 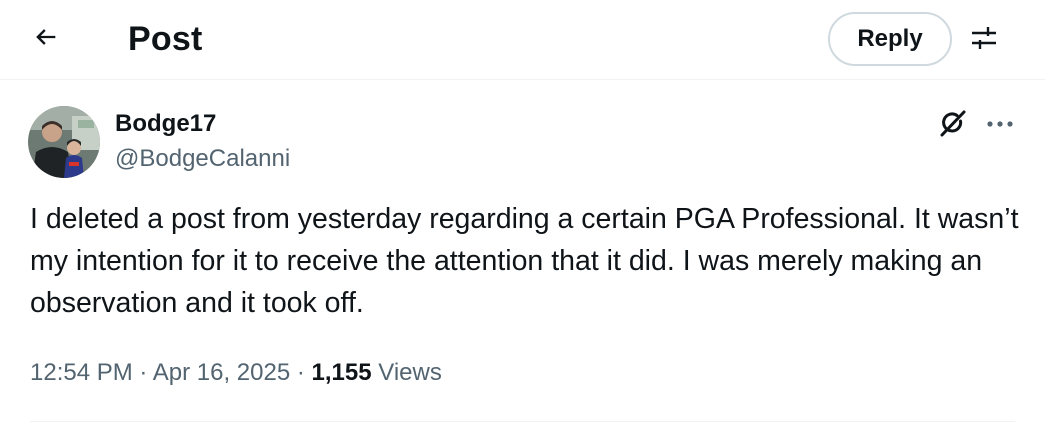 I want to click on post-time: 12:54 PM, so click(x=81, y=372).